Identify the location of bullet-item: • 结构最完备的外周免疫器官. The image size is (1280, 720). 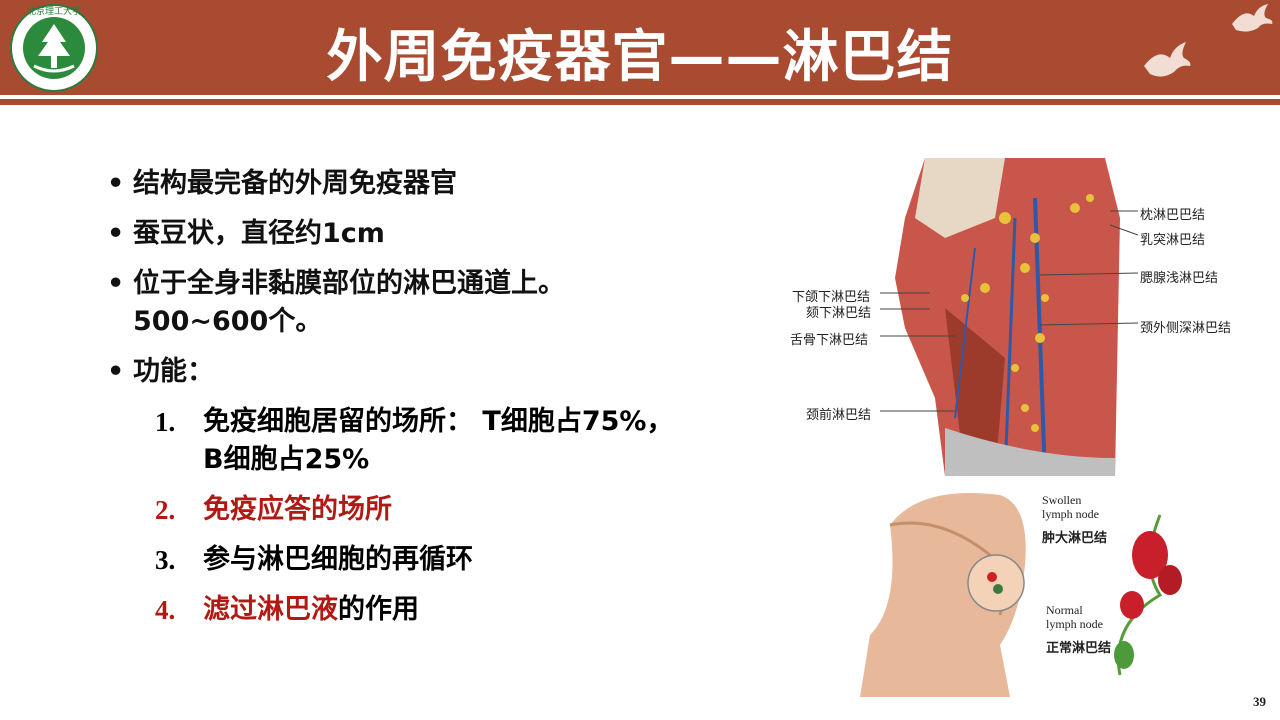
(435, 184).